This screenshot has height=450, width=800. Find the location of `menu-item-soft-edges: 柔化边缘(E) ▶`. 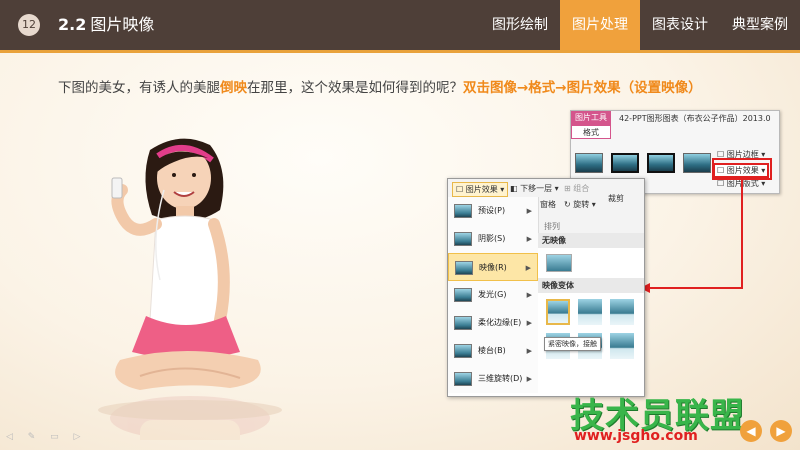

menu-item-soft-edges: 柔化边缘(E) ▶ is located at coordinates (493, 323).